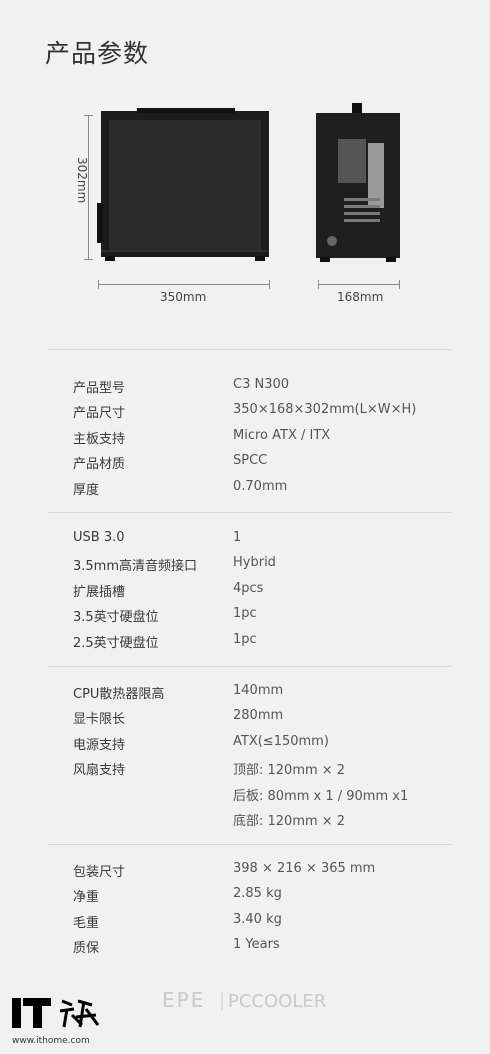  I want to click on spec-row: CPU散热器限高 140mm, so click(245, 694).